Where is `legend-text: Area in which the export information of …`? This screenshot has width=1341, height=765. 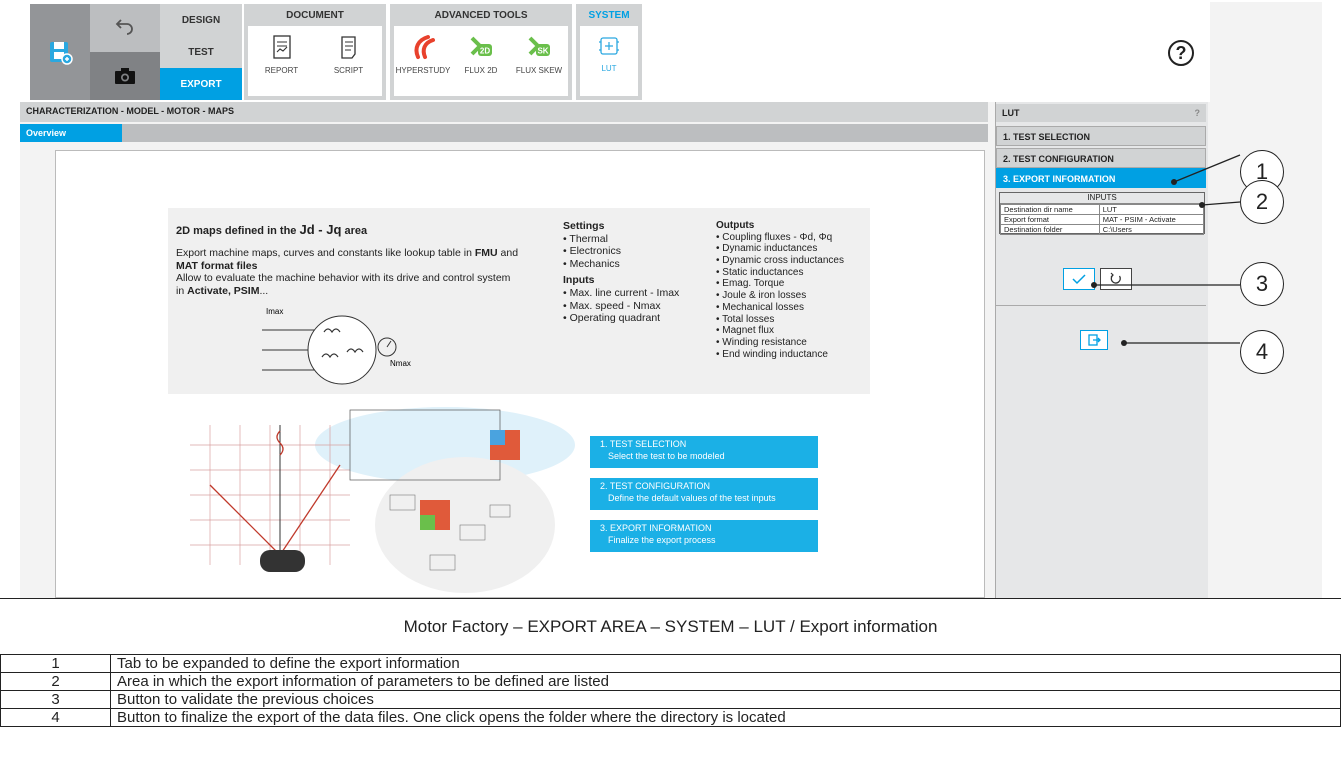
legend-text: Area in which the export information of … is located at coordinates (725, 681).